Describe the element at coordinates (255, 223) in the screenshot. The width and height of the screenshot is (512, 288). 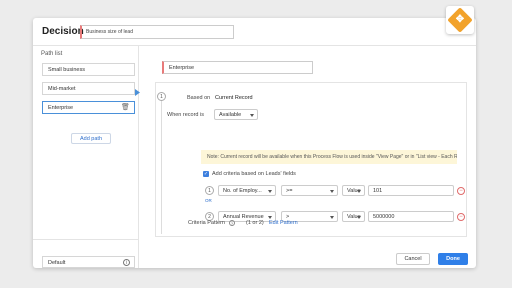
I see `criteria-pattern-value: (1 or 2)` at that location.